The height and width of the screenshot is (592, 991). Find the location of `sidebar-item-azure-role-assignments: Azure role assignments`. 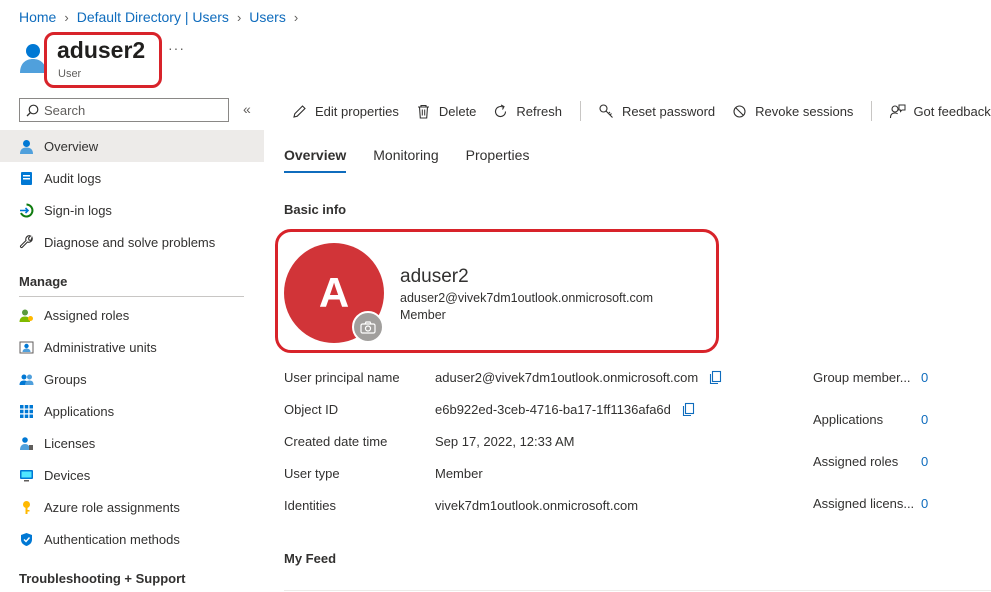

sidebar-item-azure-role-assignments: Azure role assignments is located at coordinates (132, 507).